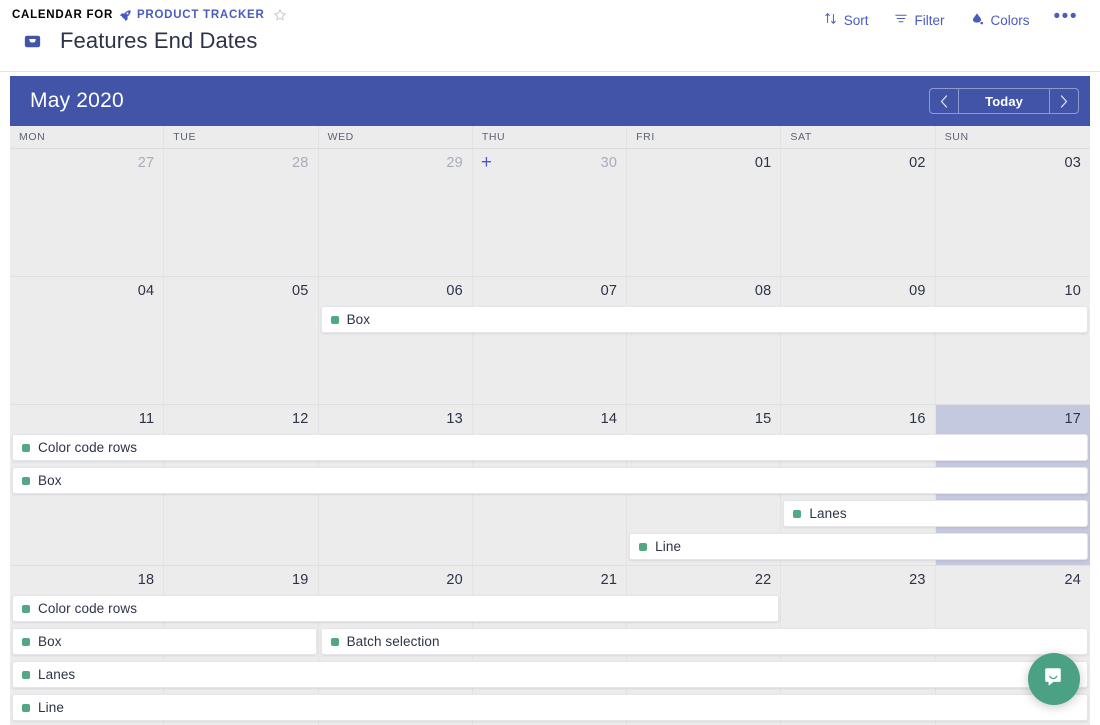  I want to click on filter-icon, so click(901, 20).